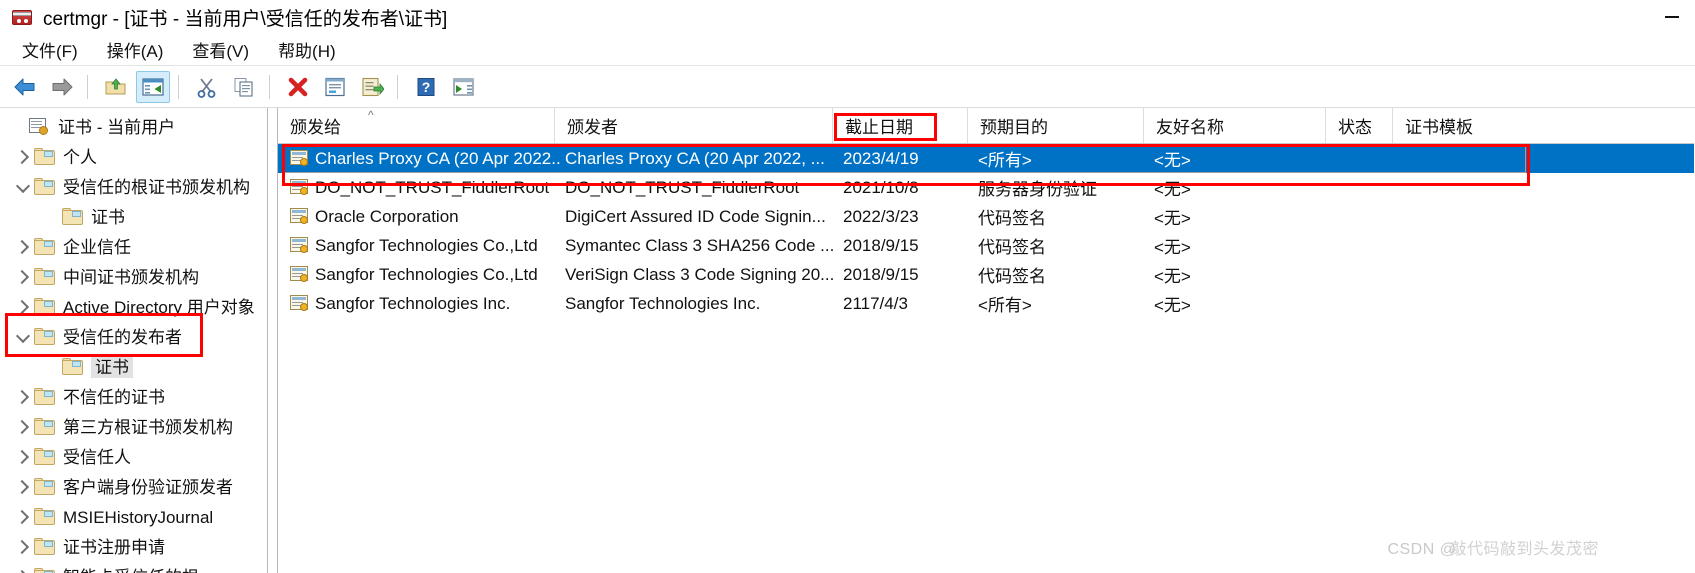  I want to click on tree-item-msie-history-journal: MSIEHistoryJournal, so click(133, 517).